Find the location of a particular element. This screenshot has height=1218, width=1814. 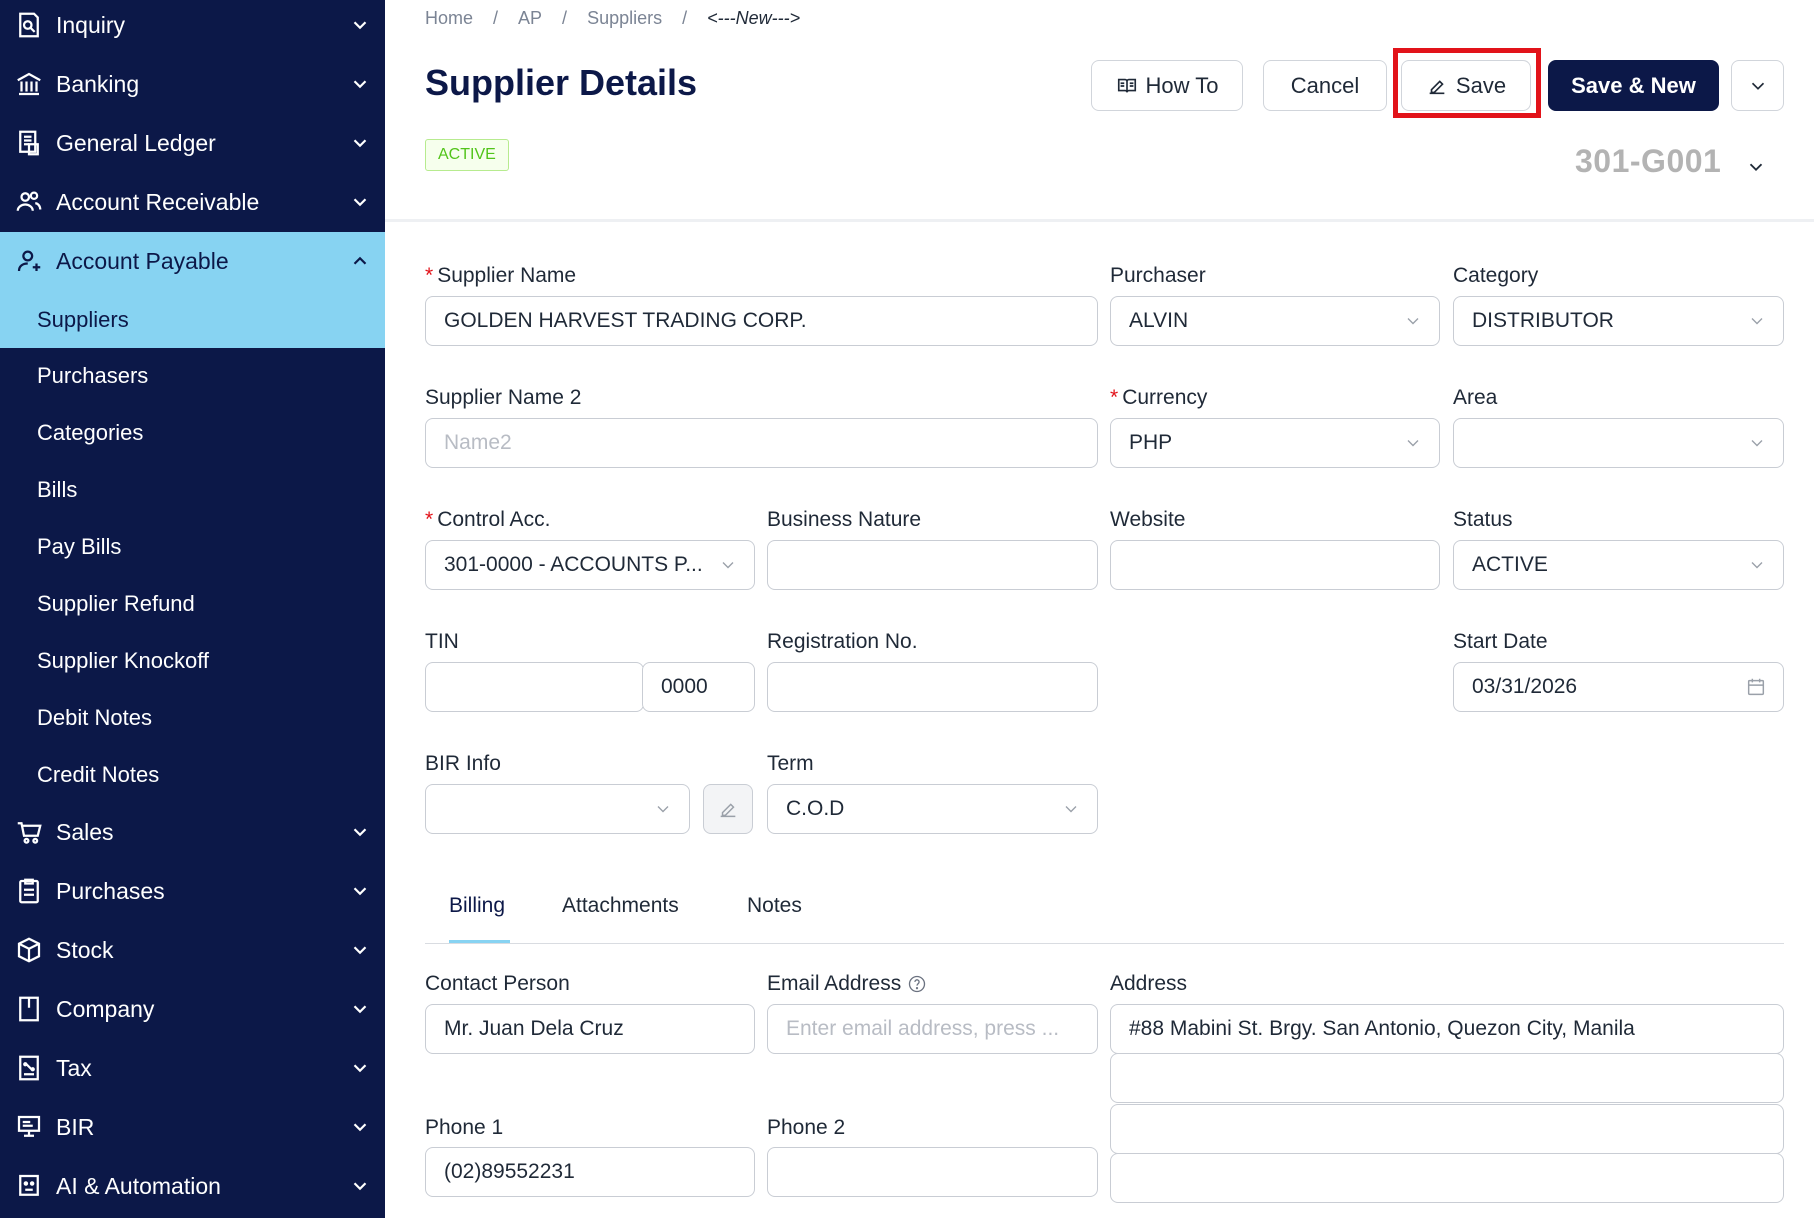

purchaser-label: Purchaser is located at coordinates (1158, 275).